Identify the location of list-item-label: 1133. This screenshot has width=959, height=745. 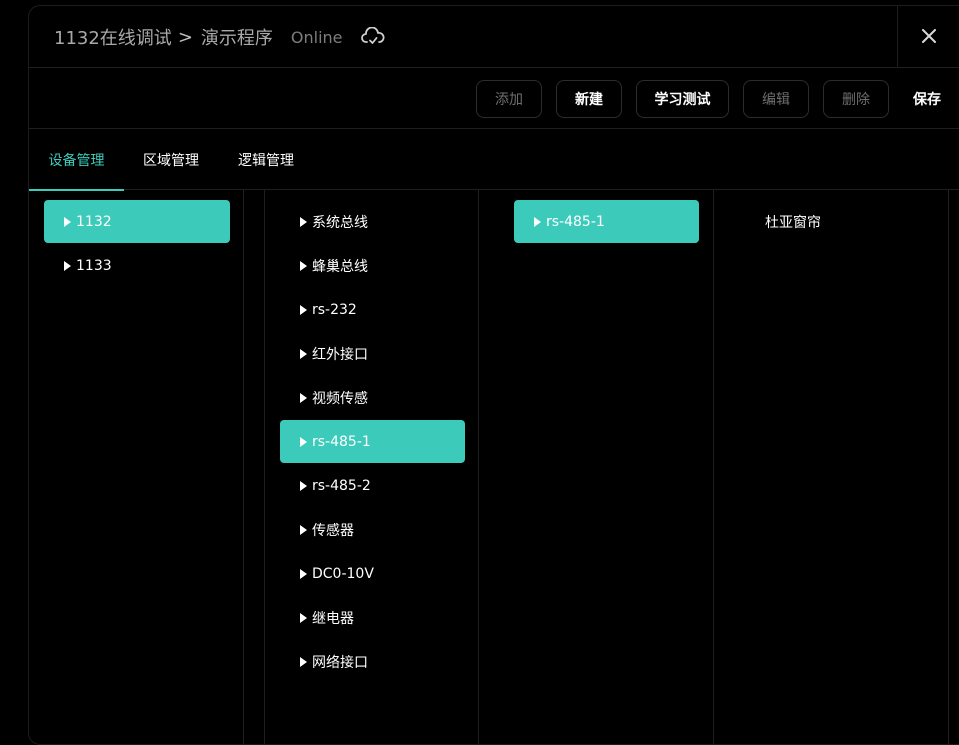
(94, 265).